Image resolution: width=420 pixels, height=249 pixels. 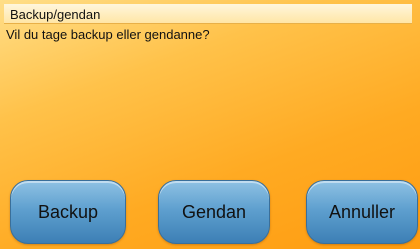 I want to click on restore-button-label: Gendan, so click(x=214, y=211).